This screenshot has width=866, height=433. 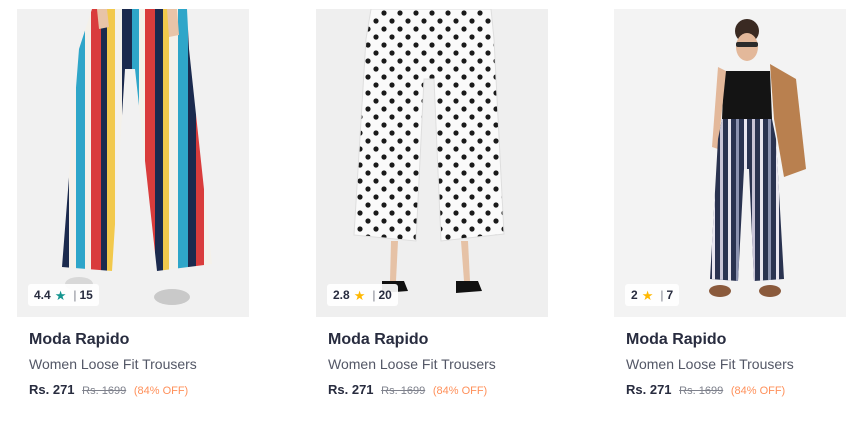 What do you see at coordinates (385, 295) in the screenshot?
I see `rating-count: 20` at bounding box center [385, 295].